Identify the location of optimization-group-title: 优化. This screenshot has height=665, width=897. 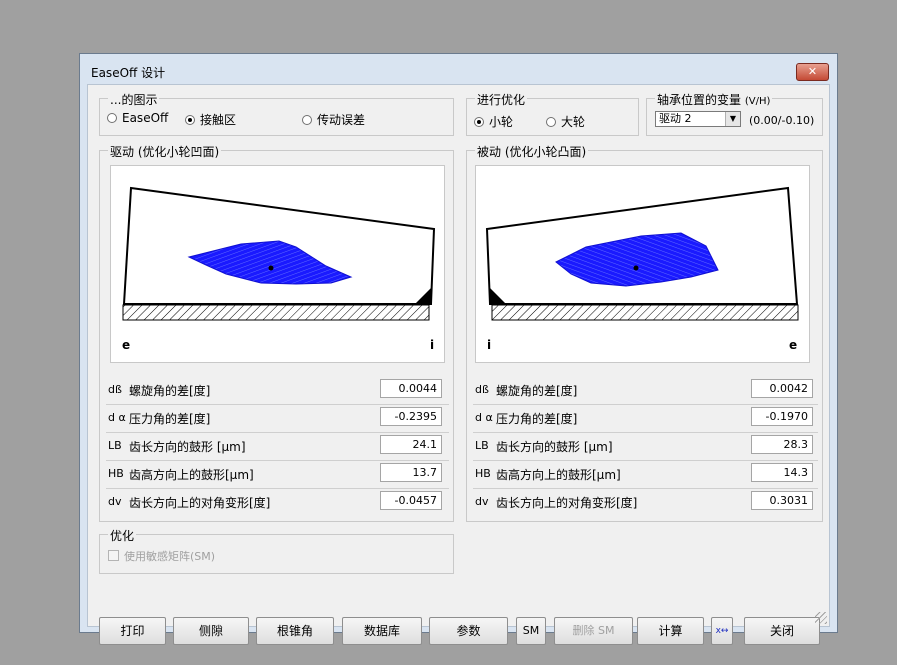
(122, 535).